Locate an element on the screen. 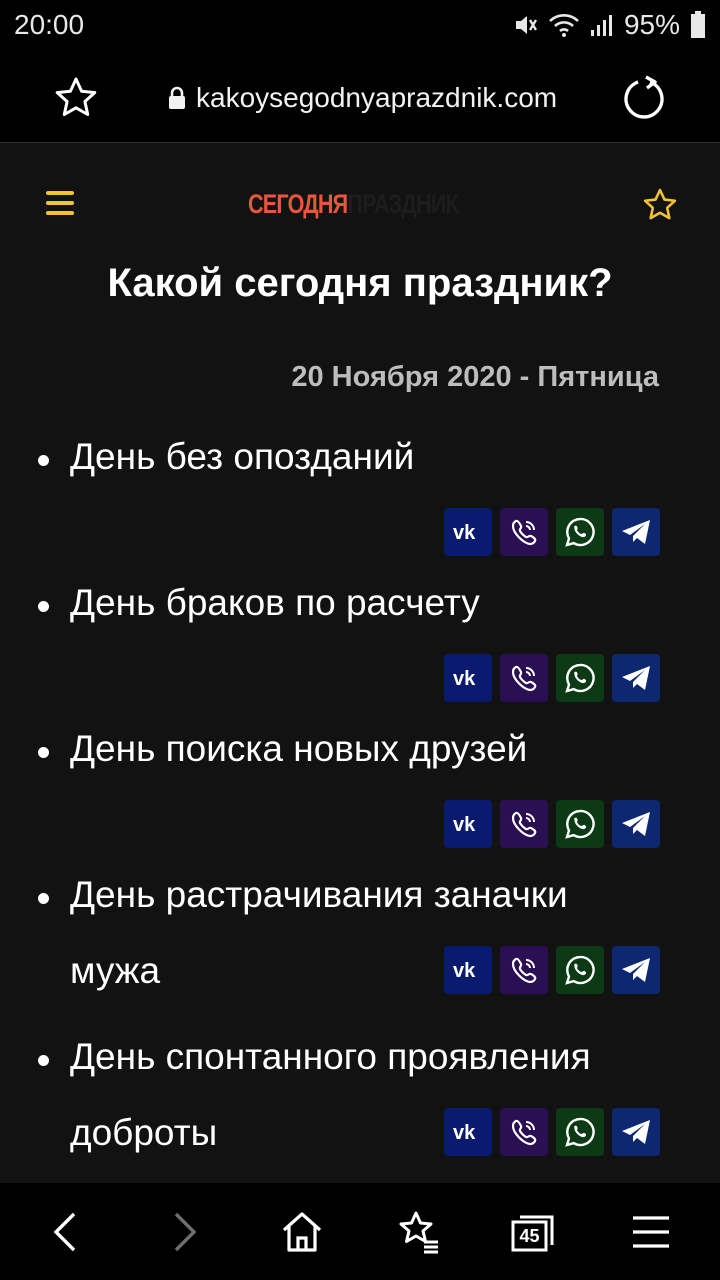  holiday-title: День спонтанного проявления is located at coordinates (330, 1057).